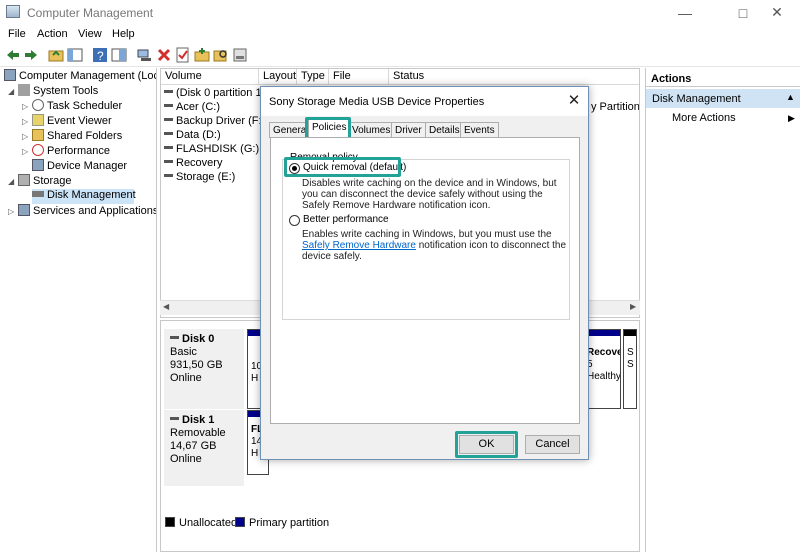  I want to click on menu-file: File, so click(17, 34).